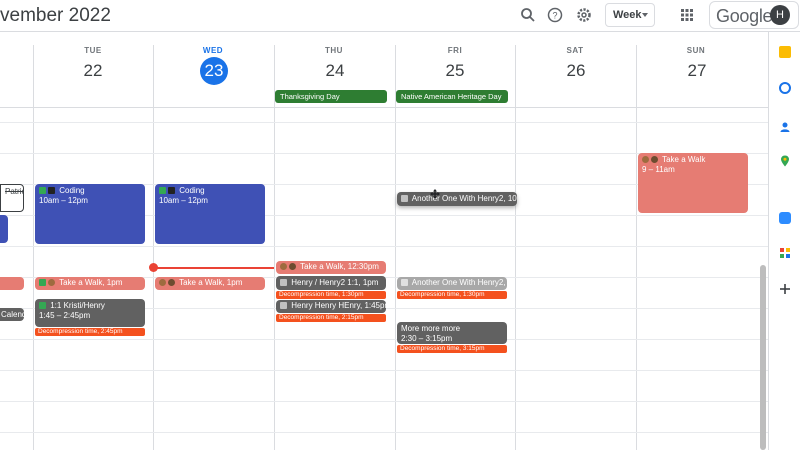 The height and width of the screenshot is (450, 800). I want to click on allday-event-thanksgiving: Thanksgiving Day, so click(331, 96).